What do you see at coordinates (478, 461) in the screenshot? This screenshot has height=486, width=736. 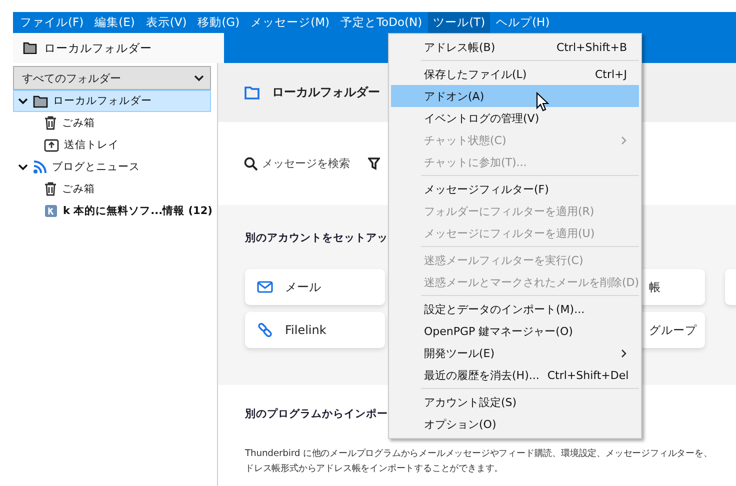 I see `description-text: Thunderbird に他のメールプログラムからメールメッセージやフィード購読、環境設定、メッセージフィルターを、 ドレス帳形式からアドレス帳をインポートすることができます。` at bounding box center [478, 461].